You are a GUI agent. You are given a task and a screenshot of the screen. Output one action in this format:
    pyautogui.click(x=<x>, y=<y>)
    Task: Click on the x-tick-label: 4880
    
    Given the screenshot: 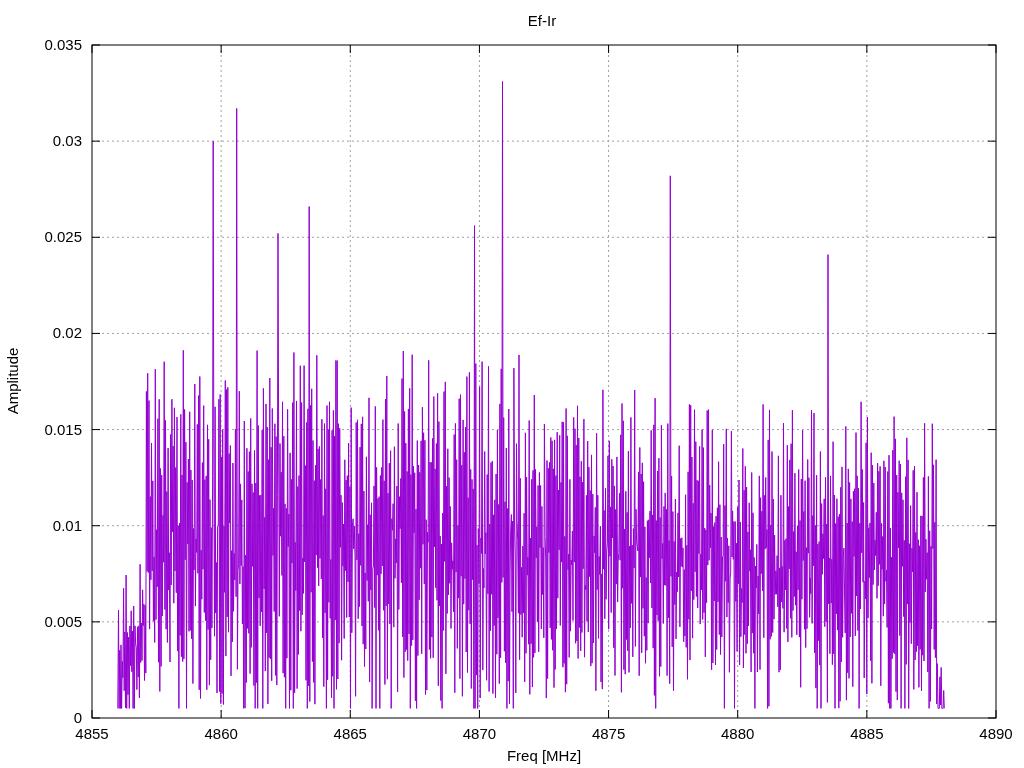 What is the action you would take?
    pyautogui.click(x=738, y=733)
    